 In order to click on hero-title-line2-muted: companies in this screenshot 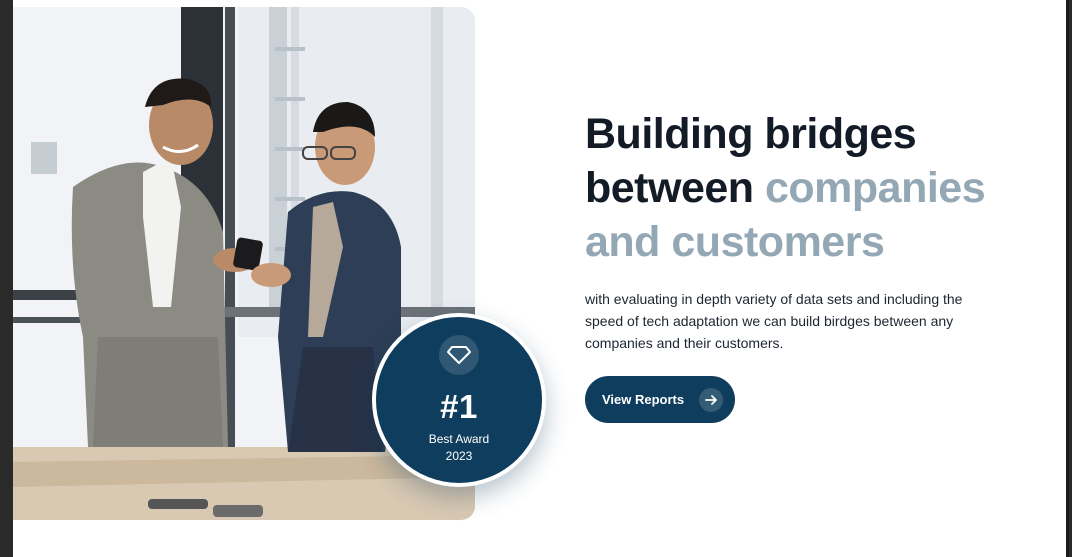, I will do `click(875, 188)`.